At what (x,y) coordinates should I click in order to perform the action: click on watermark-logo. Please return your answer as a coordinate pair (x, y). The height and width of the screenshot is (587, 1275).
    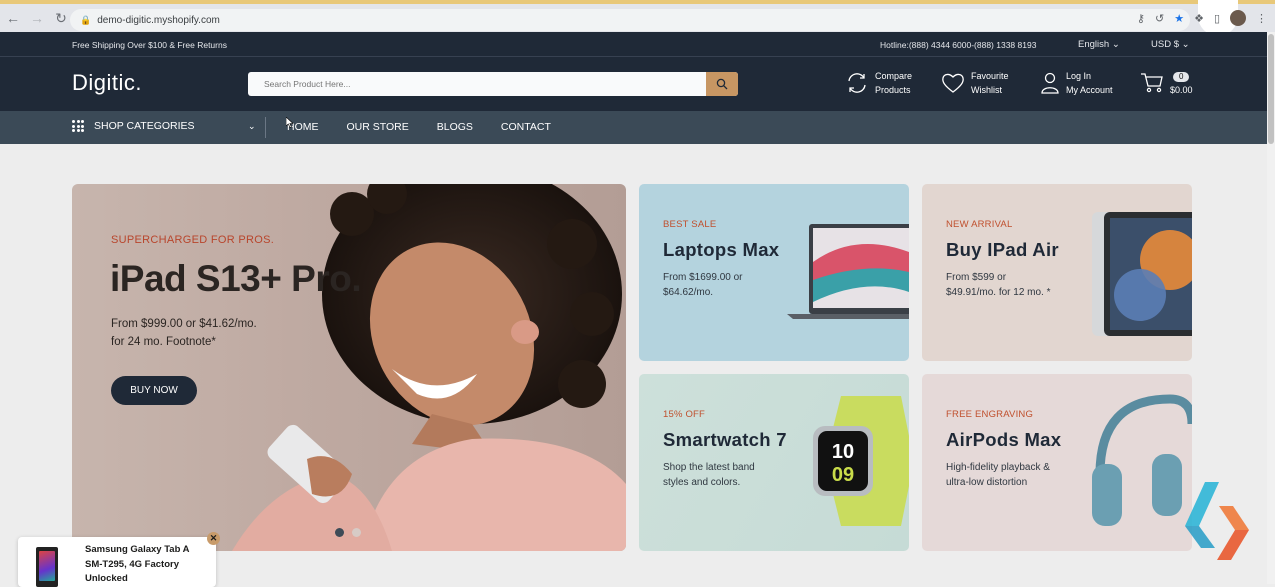
    Looking at the image, I should click on (1217, 521).